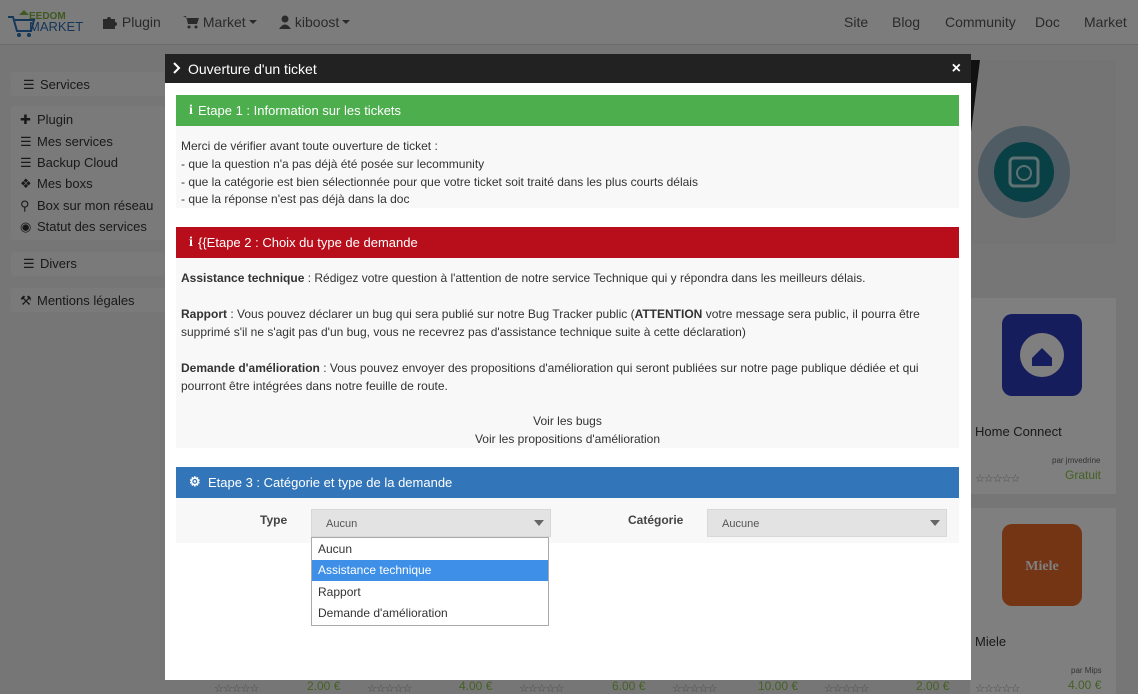  I want to click on step3-body: Type Aucun Catégorie Aucune, so click(567, 520).